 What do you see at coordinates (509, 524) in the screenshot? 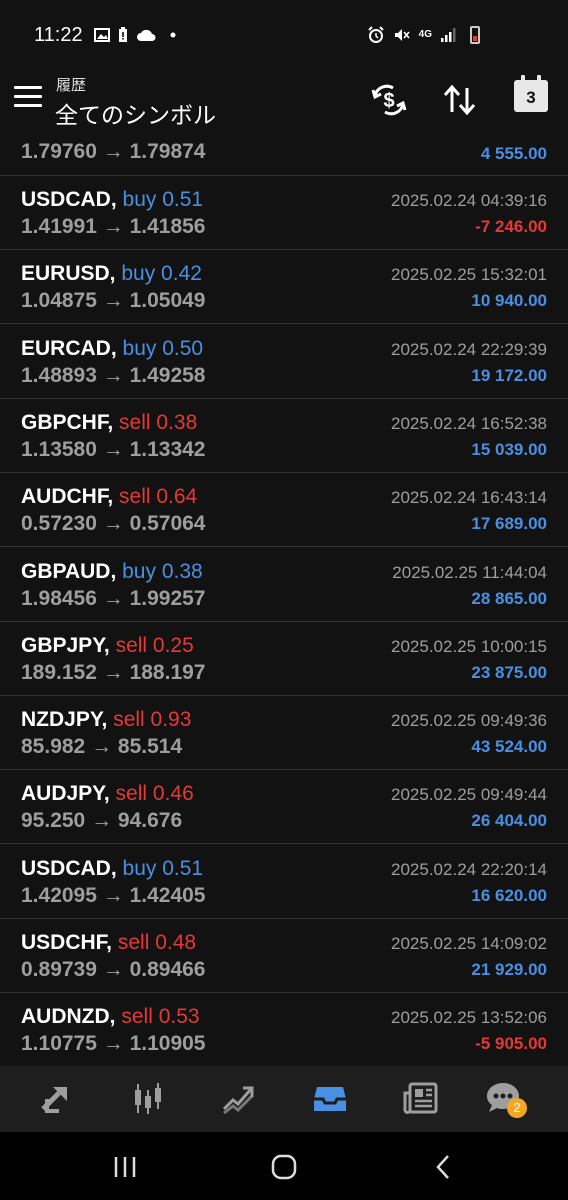
I see `trade-profit: 17 689.00` at bounding box center [509, 524].